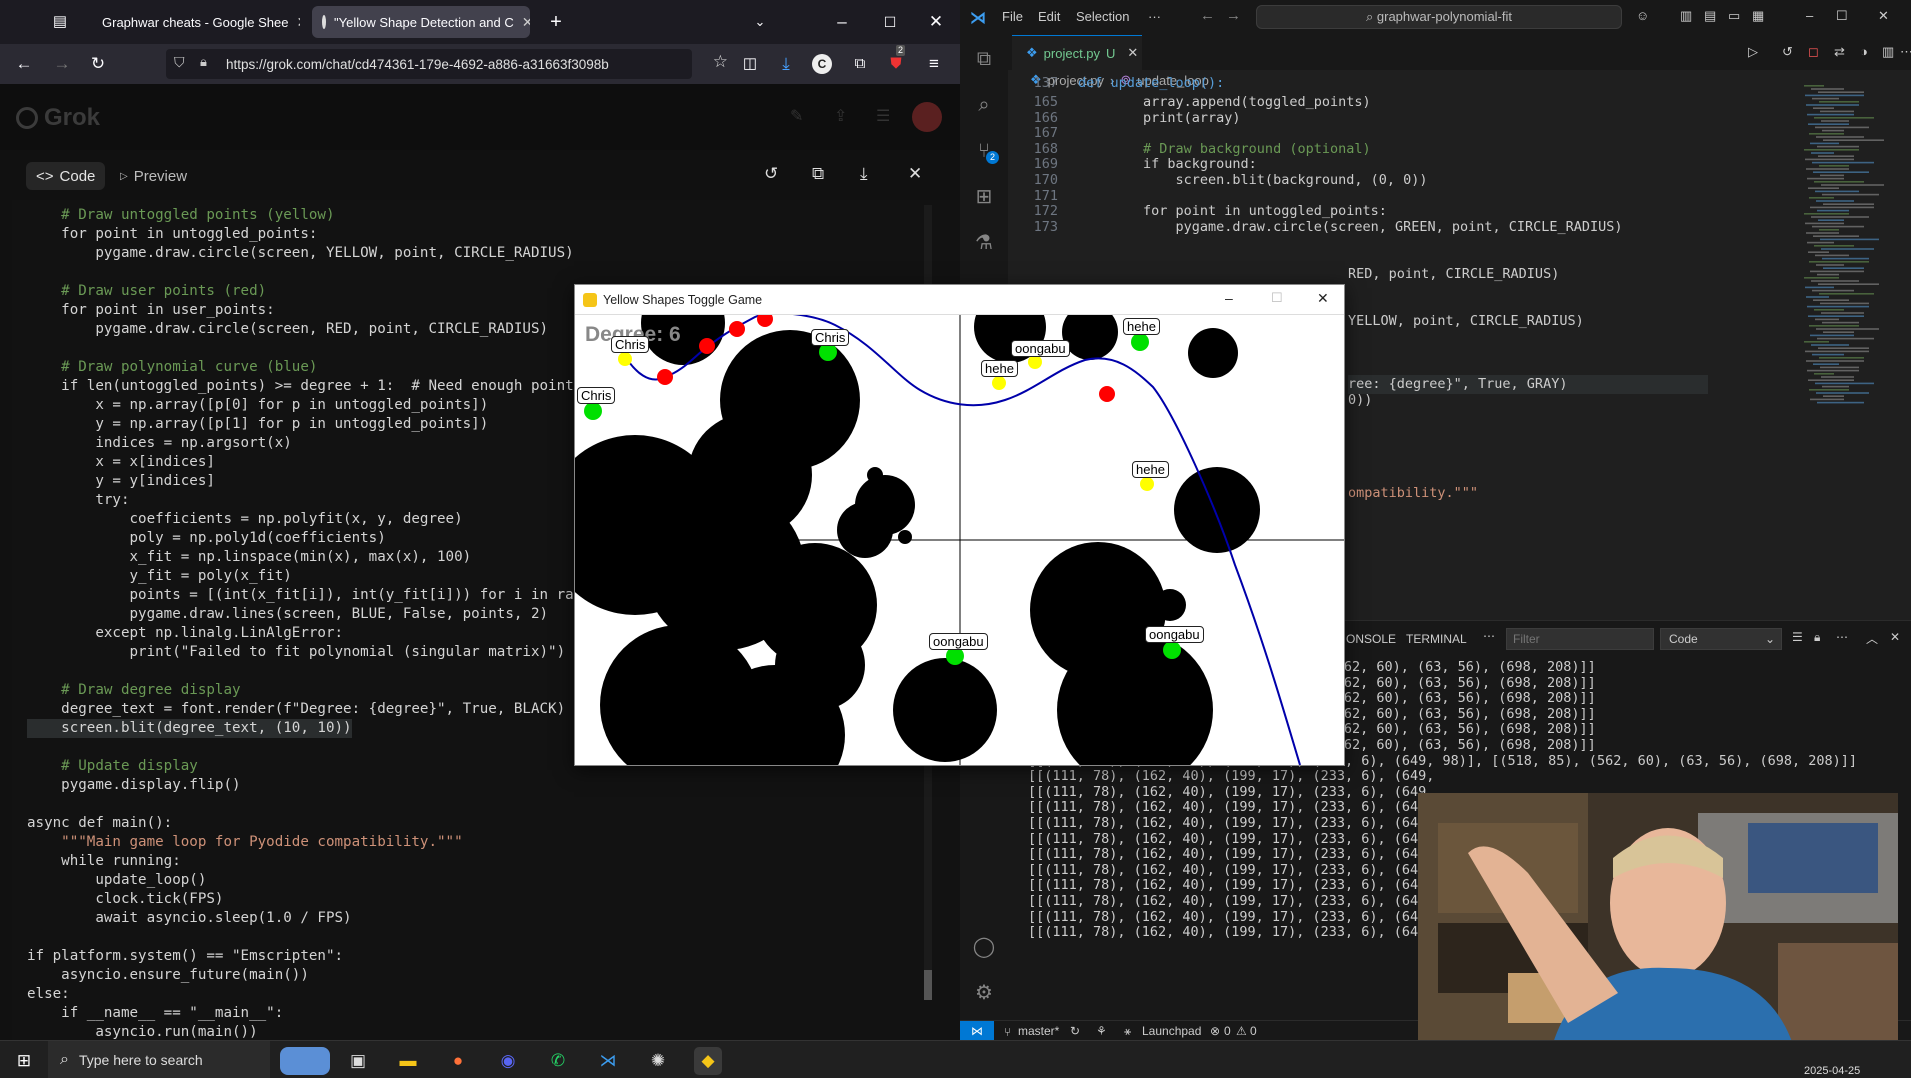 This screenshot has width=1911, height=1078. What do you see at coordinates (1845, 295) in the screenshot?
I see `minimap` at bounding box center [1845, 295].